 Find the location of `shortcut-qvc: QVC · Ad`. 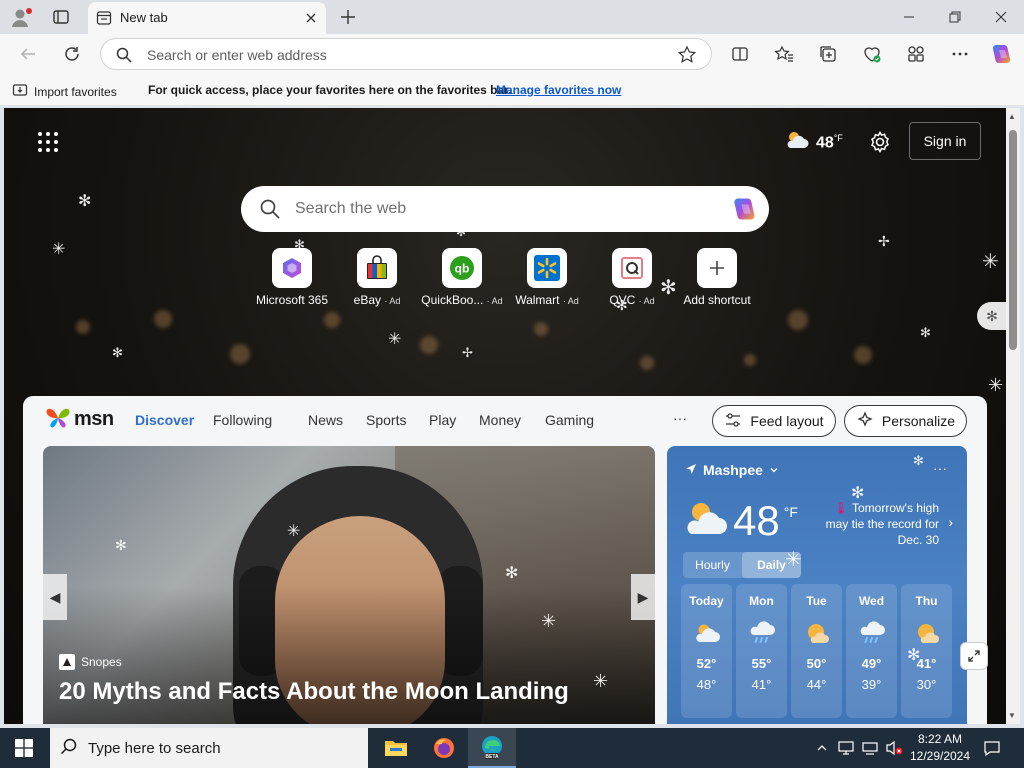

shortcut-qvc: QVC · Ad is located at coordinates (632, 277).